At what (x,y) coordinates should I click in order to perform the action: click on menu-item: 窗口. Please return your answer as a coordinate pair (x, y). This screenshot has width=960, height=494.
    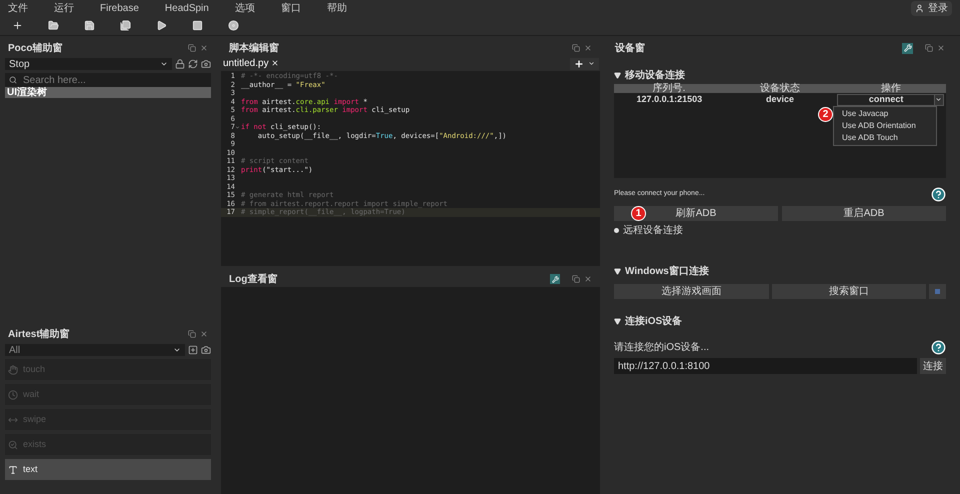
    Looking at the image, I should click on (290, 8).